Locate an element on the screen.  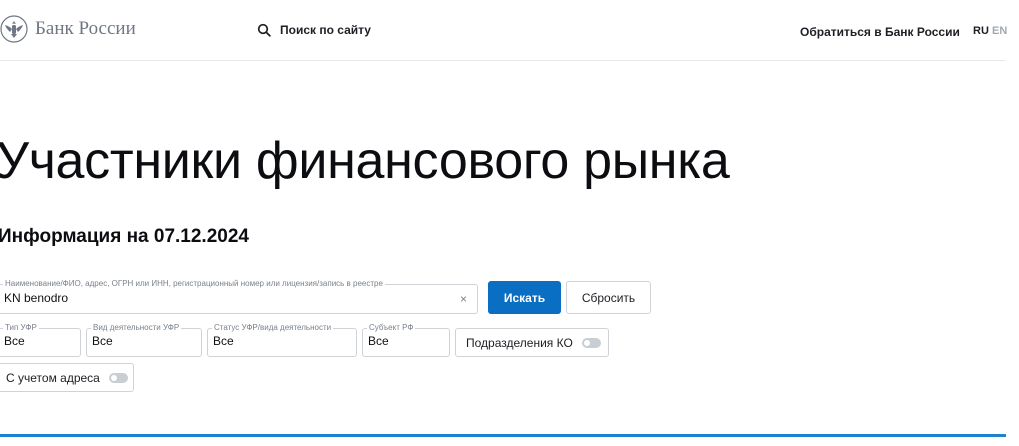
address-toggle-switch is located at coordinates (118, 377).